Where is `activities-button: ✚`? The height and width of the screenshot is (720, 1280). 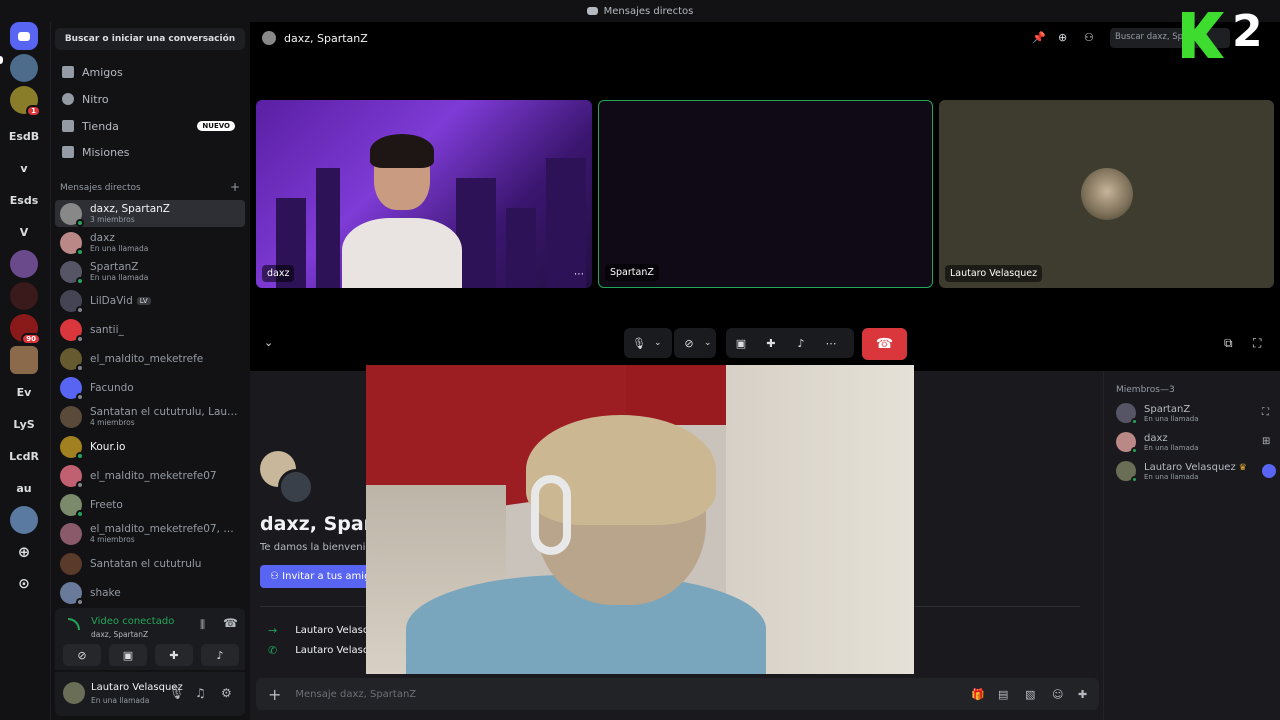 activities-button: ✚ is located at coordinates (174, 655).